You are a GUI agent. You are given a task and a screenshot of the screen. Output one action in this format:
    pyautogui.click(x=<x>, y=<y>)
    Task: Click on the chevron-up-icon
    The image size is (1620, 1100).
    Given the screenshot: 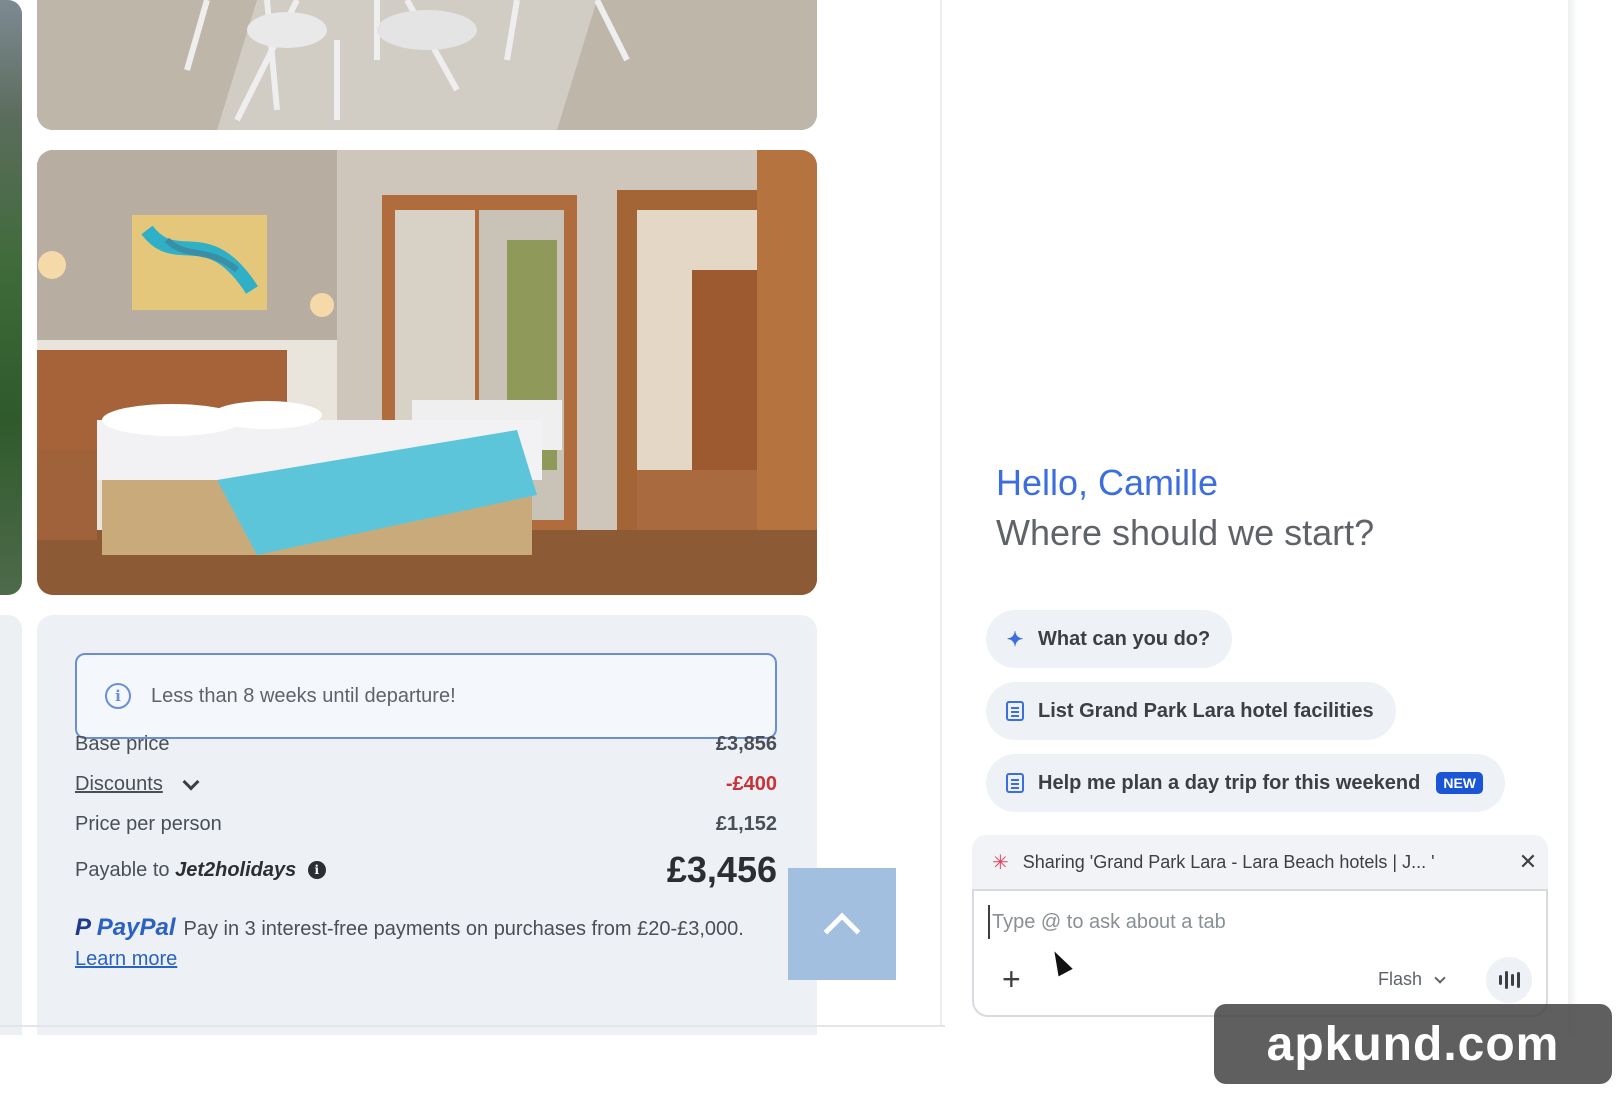 What is the action you would take?
    pyautogui.click(x=842, y=931)
    